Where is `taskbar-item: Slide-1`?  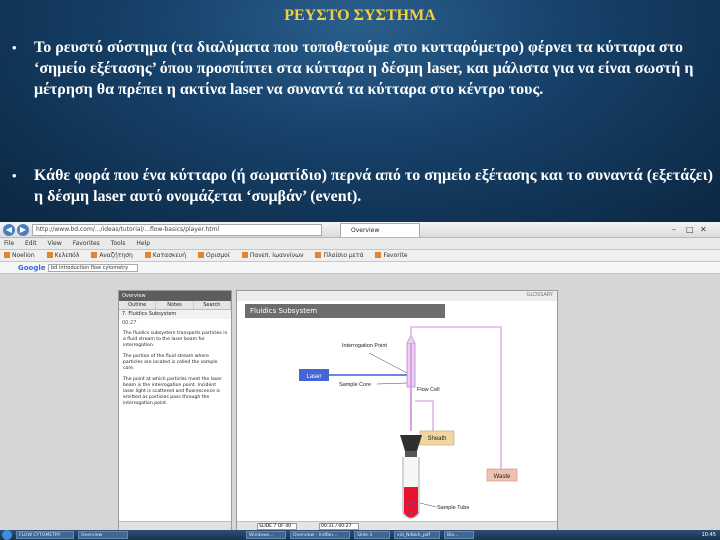
taskbar-item: Slide-1 is located at coordinates (372, 535).